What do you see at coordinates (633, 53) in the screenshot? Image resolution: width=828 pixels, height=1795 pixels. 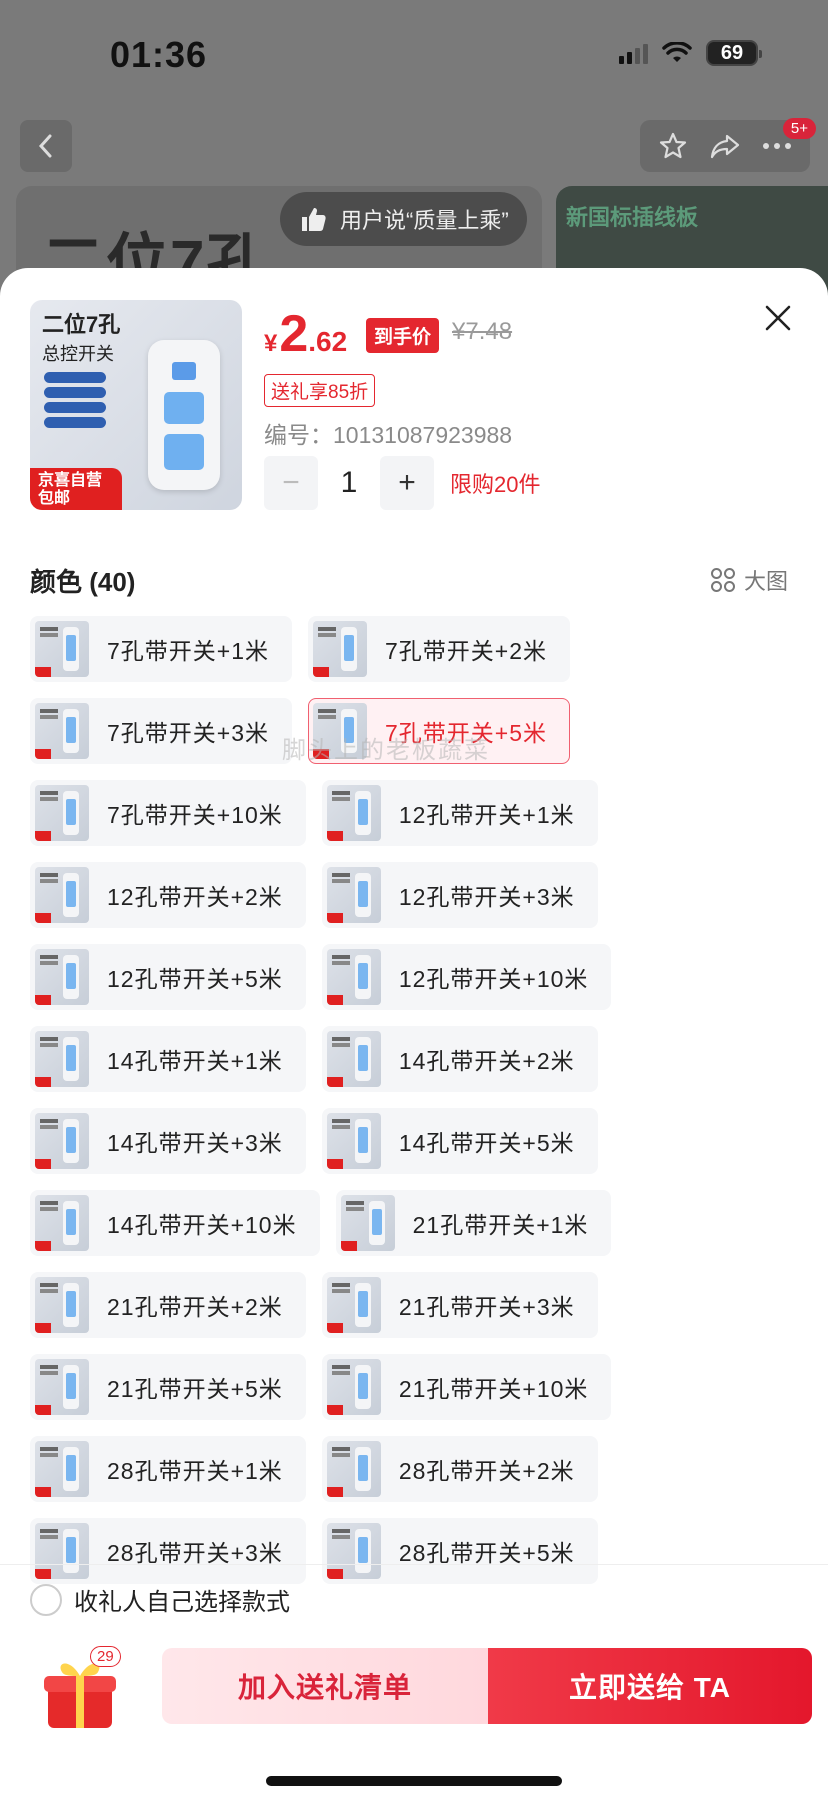 I see `cellular-signal-icon` at bounding box center [633, 53].